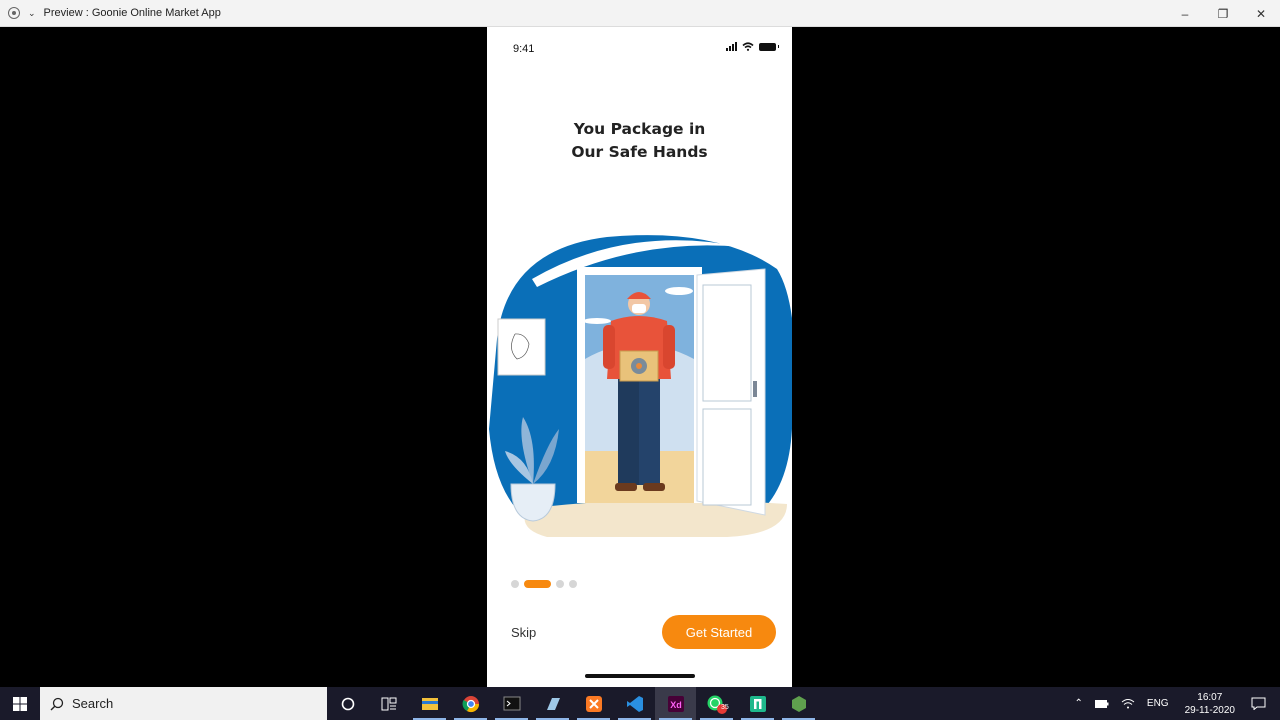  What do you see at coordinates (93, 703) in the screenshot?
I see `search-placeholder: Search` at bounding box center [93, 703].